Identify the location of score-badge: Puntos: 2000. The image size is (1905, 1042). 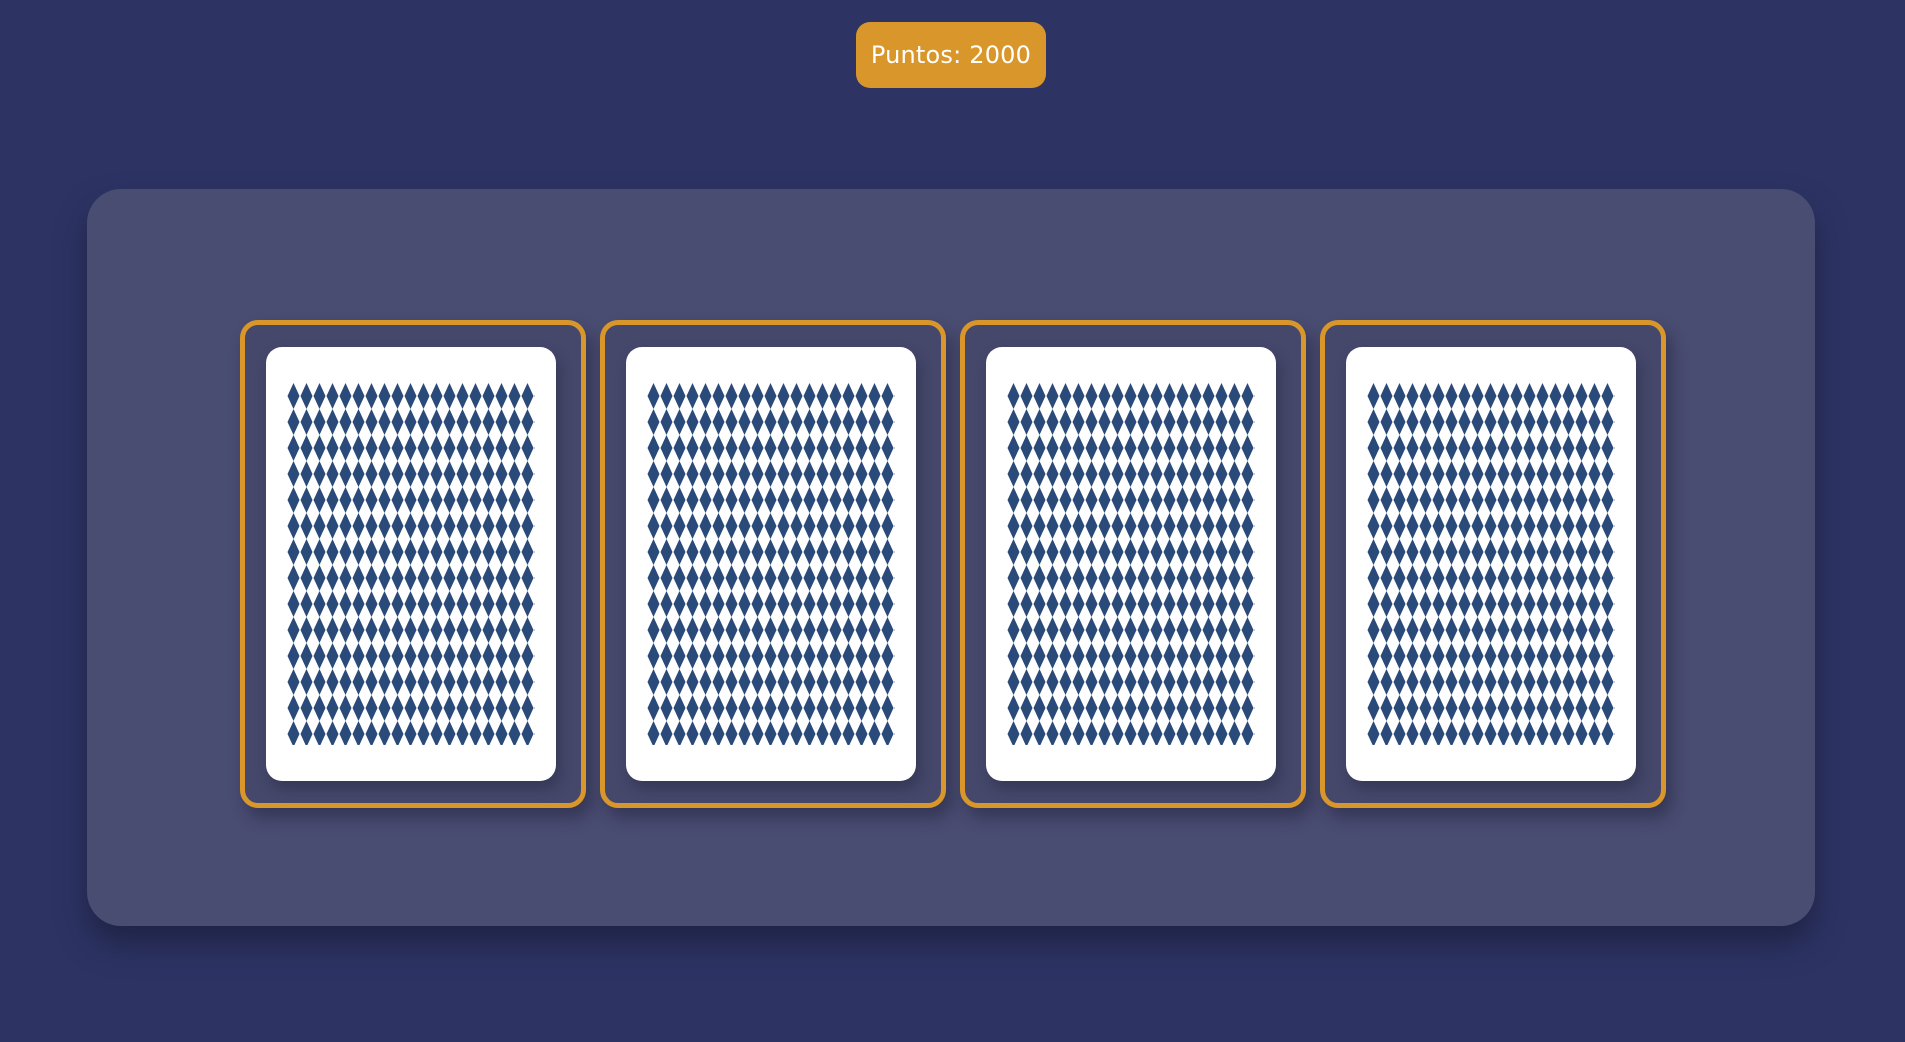
(951, 55).